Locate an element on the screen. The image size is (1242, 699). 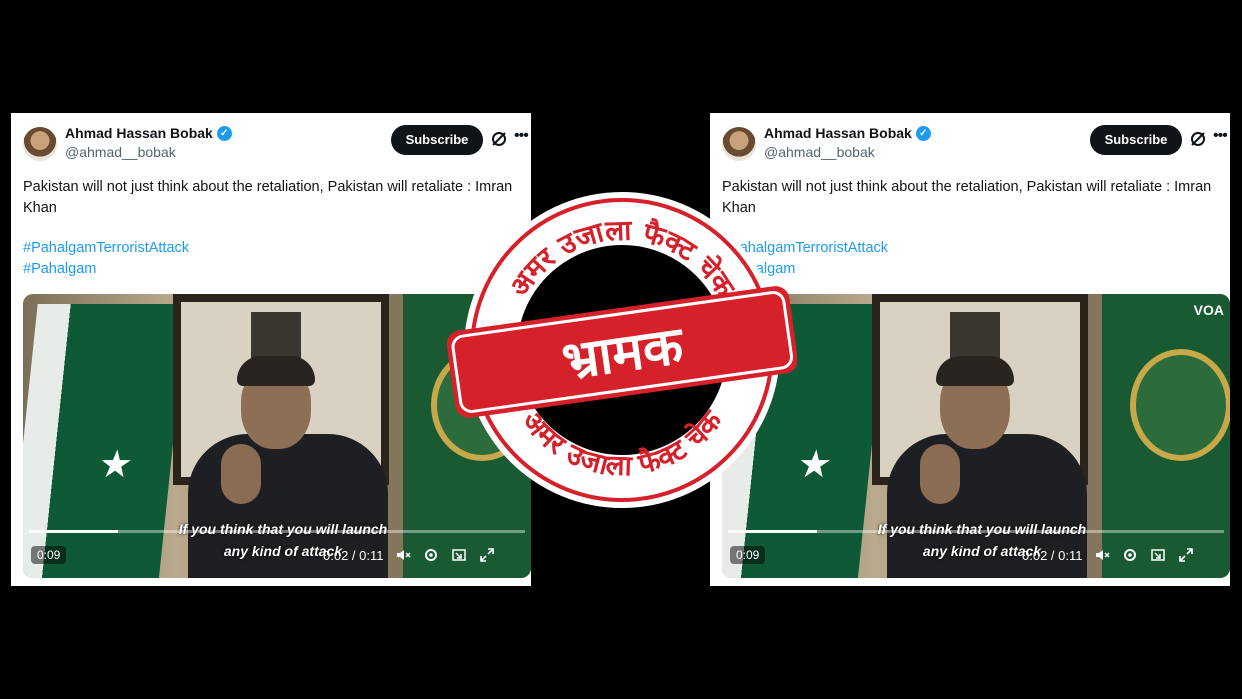
flag-image is located at coordinates (1166, 436).